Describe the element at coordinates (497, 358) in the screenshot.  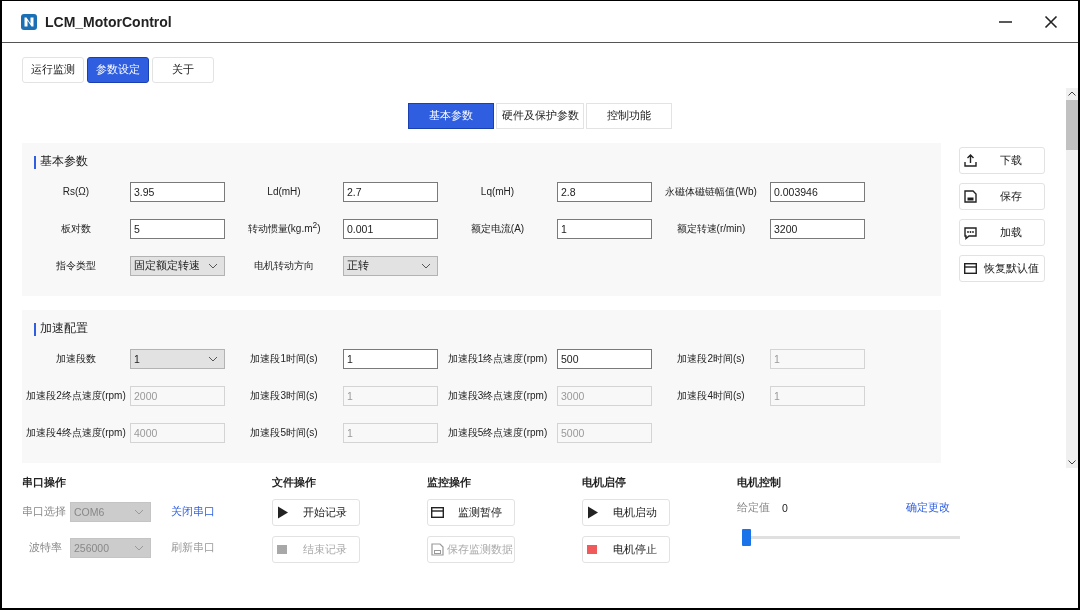
I see `field-label: 加速段1终点速度(rpm)` at that location.